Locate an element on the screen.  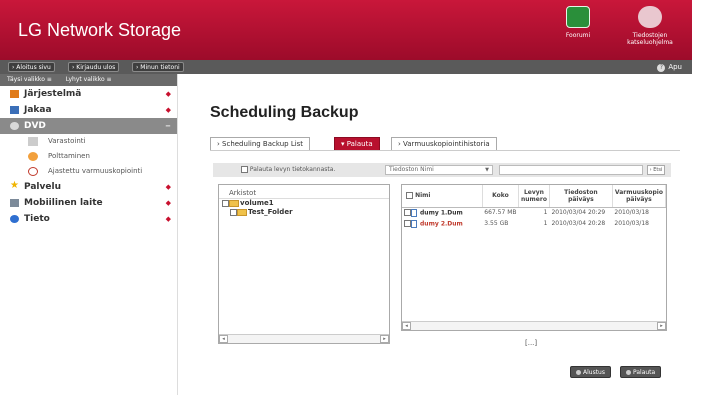
search-field-select: Tiedoston Nimi ▼ is located at coordinates (439, 170).